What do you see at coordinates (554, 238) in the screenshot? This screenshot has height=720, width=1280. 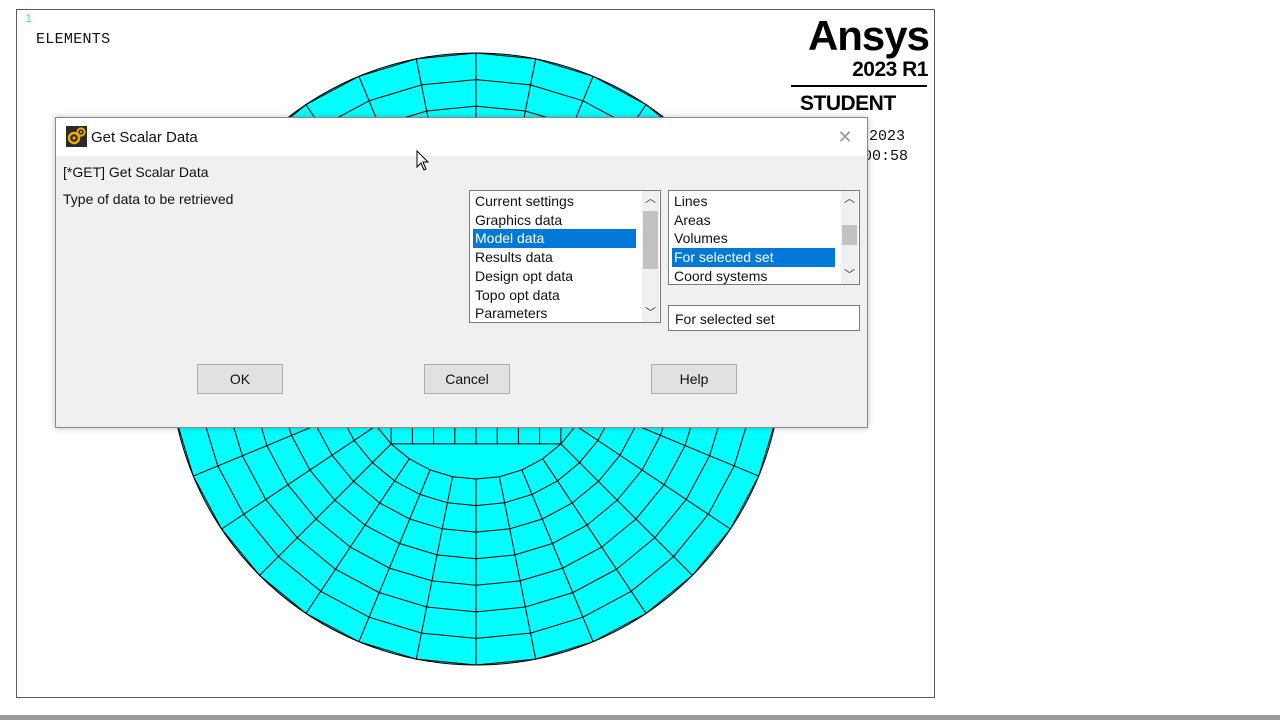 I see `list-item-selected: Model data` at bounding box center [554, 238].